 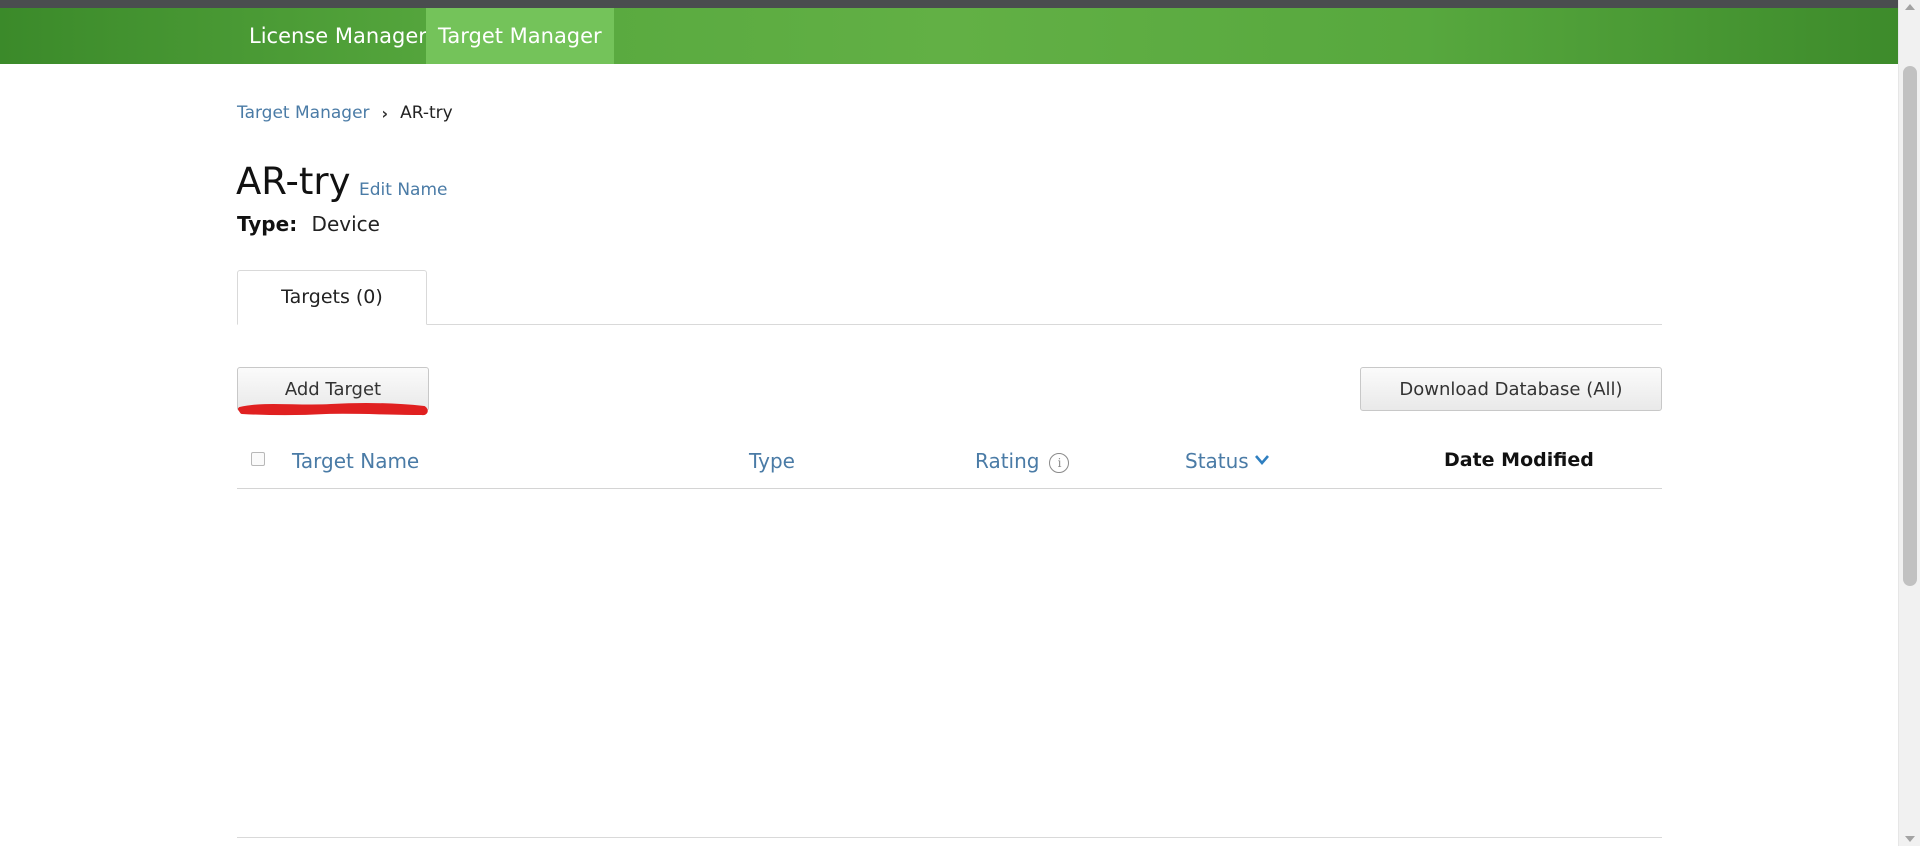 What do you see at coordinates (1519, 460) in the screenshot?
I see `column-date-modified: Date Modified` at bounding box center [1519, 460].